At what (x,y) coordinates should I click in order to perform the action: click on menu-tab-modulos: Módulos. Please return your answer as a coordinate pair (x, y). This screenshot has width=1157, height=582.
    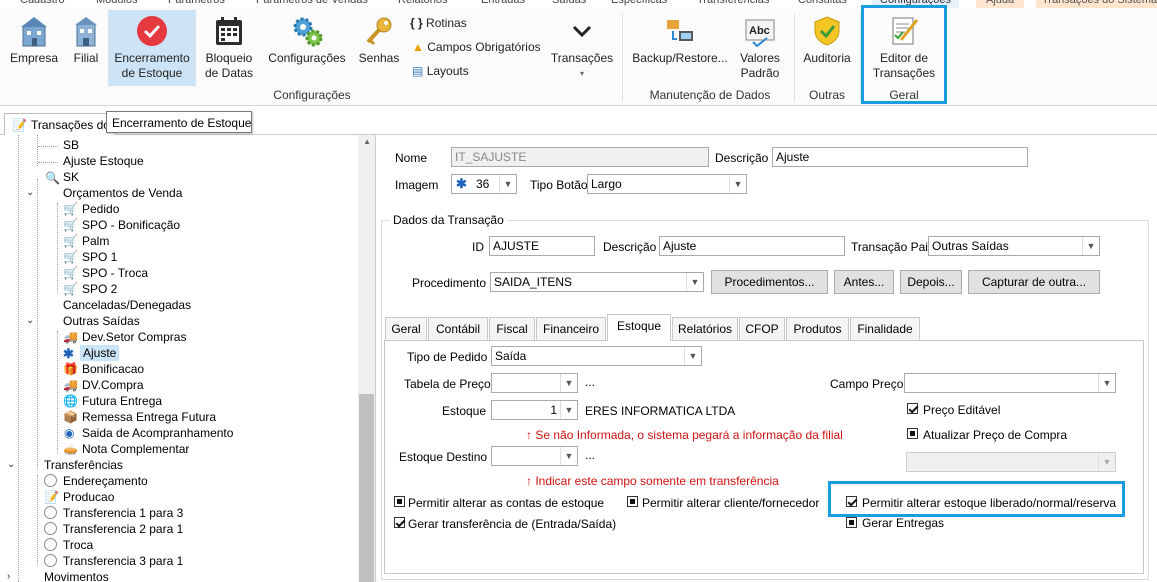
    Looking at the image, I should click on (117, 4).